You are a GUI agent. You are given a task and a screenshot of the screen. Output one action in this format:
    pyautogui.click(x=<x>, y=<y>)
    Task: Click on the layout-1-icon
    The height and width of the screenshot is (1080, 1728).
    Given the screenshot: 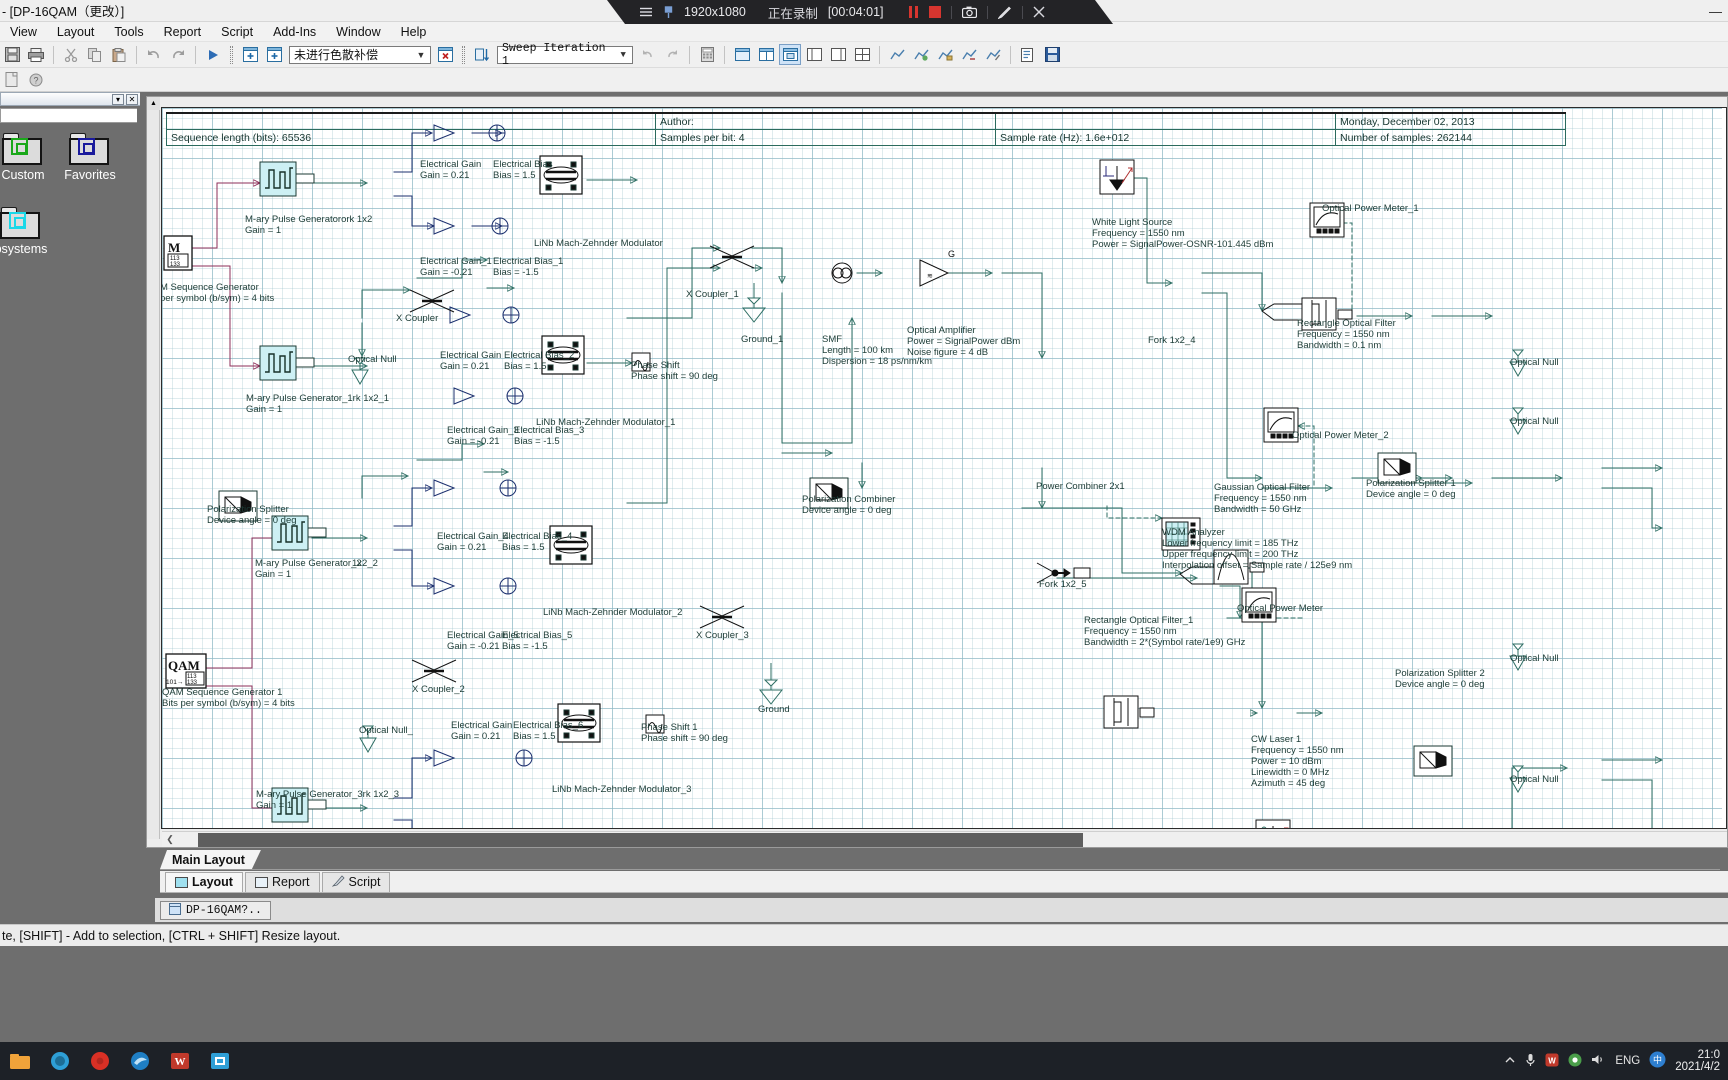 What is the action you would take?
    pyautogui.click(x=742, y=54)
    